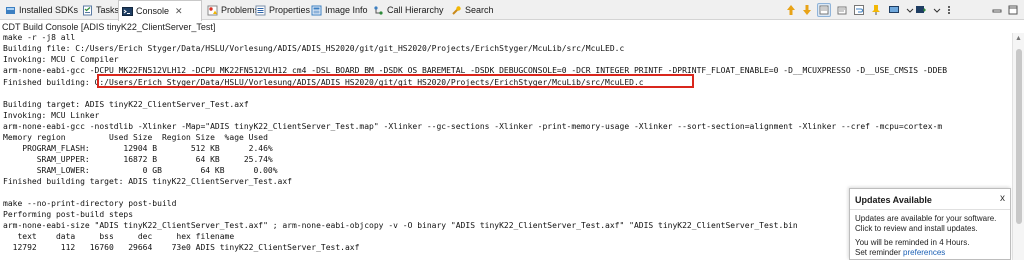 The height and width of the screenshot is (260, 1024). I want to click on minimize-icon, so click(997, 10).